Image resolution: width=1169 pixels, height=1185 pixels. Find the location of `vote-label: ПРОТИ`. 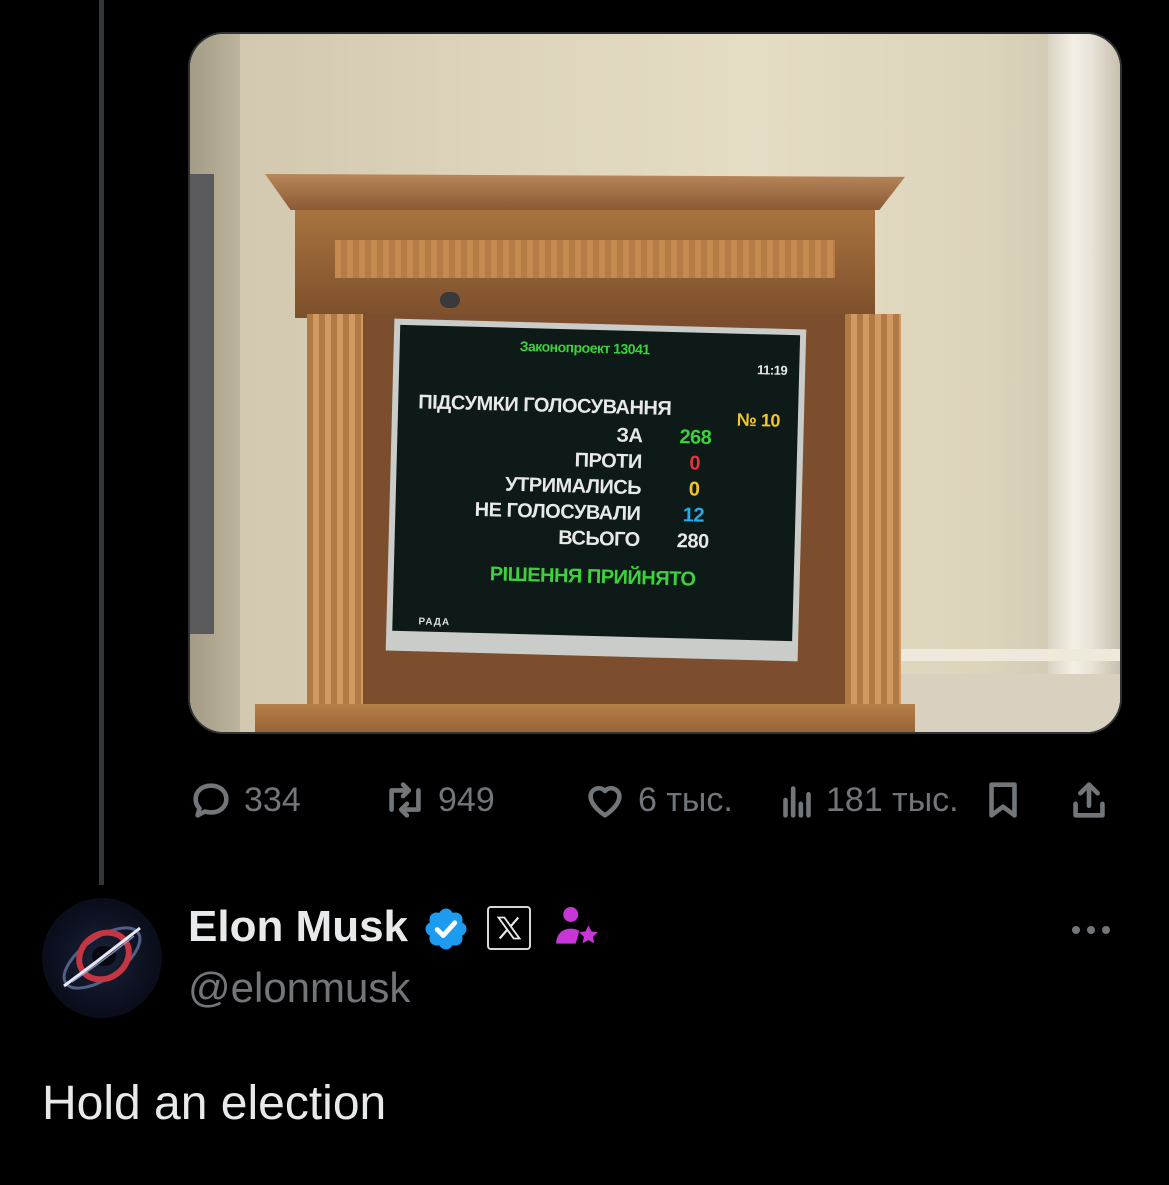

vote-label: ПРОТИ is located at coordinates (608, 461).